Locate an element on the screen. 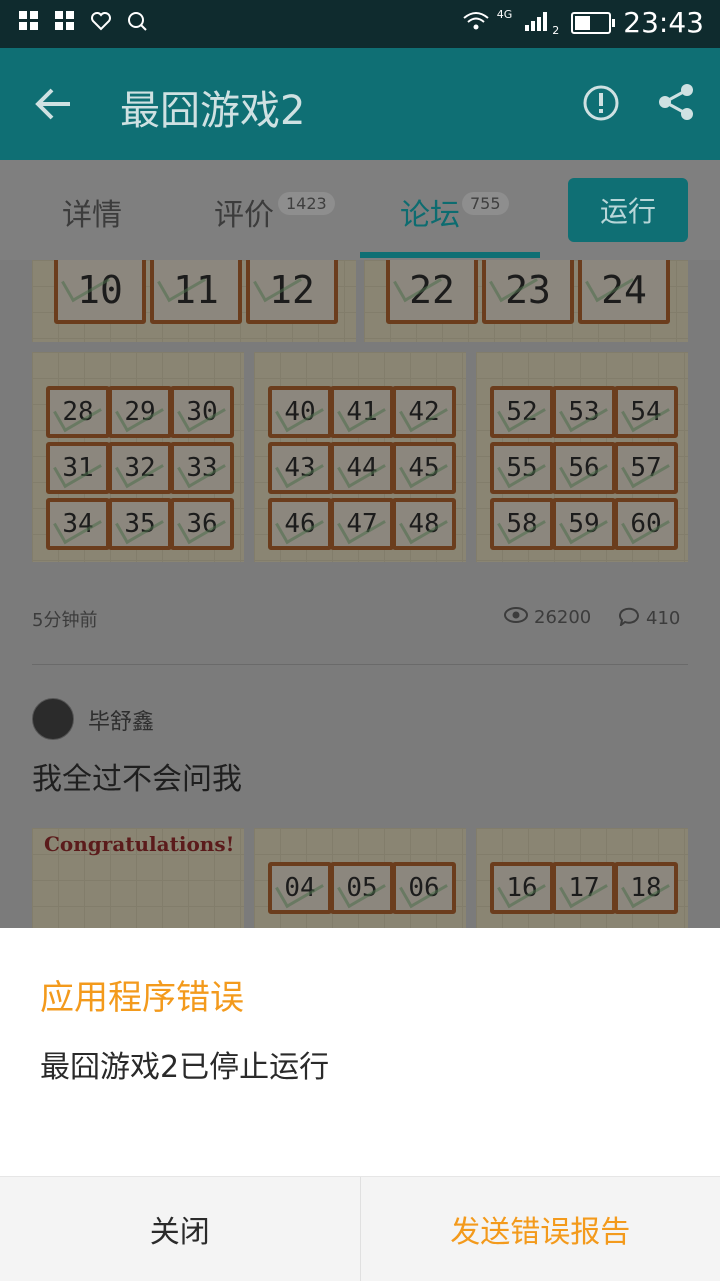 The image size is (720, 1281). eye-icon is located at coordinates (516, 617).